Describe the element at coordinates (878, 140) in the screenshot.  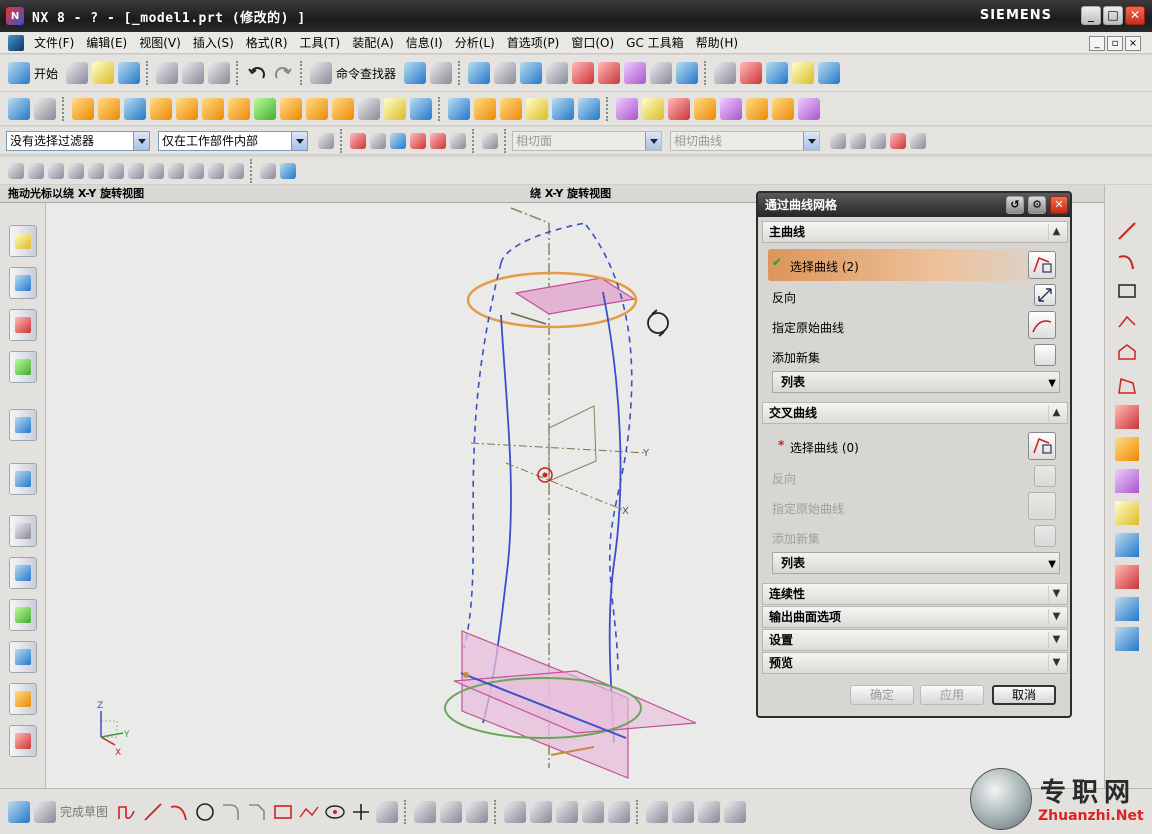
I see `snap-control-icon` at that location.